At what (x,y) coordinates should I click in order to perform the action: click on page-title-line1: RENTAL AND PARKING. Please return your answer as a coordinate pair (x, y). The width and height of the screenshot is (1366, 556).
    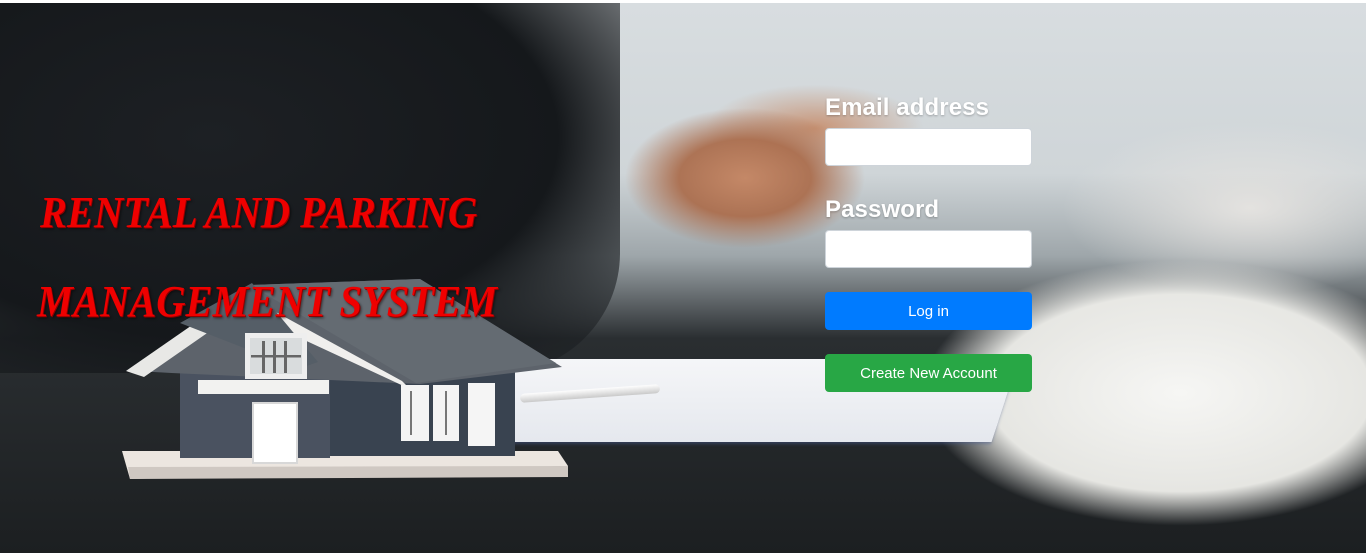
    Looking at the image, I should click on (259, 212).